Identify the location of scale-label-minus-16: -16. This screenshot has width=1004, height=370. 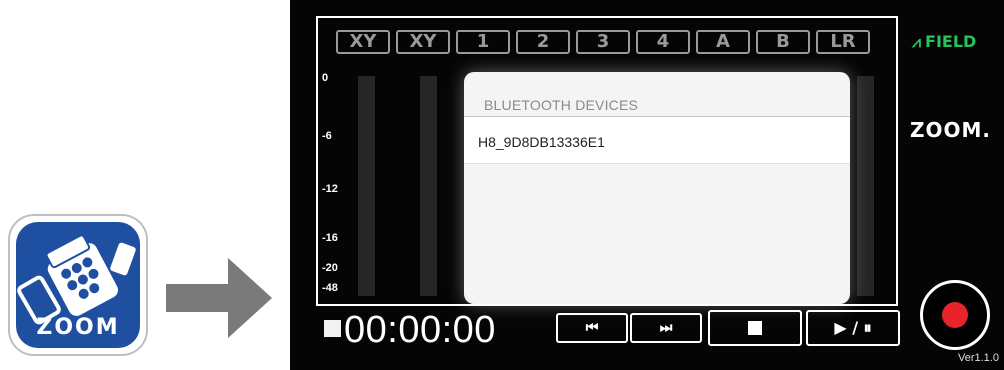
(330, 238).